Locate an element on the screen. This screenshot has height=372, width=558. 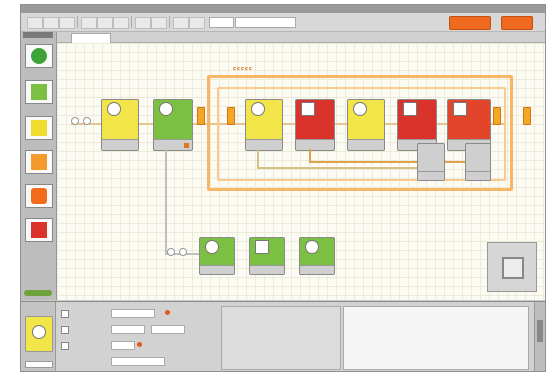
navigator-viewport is located at coordinates (513, 268).